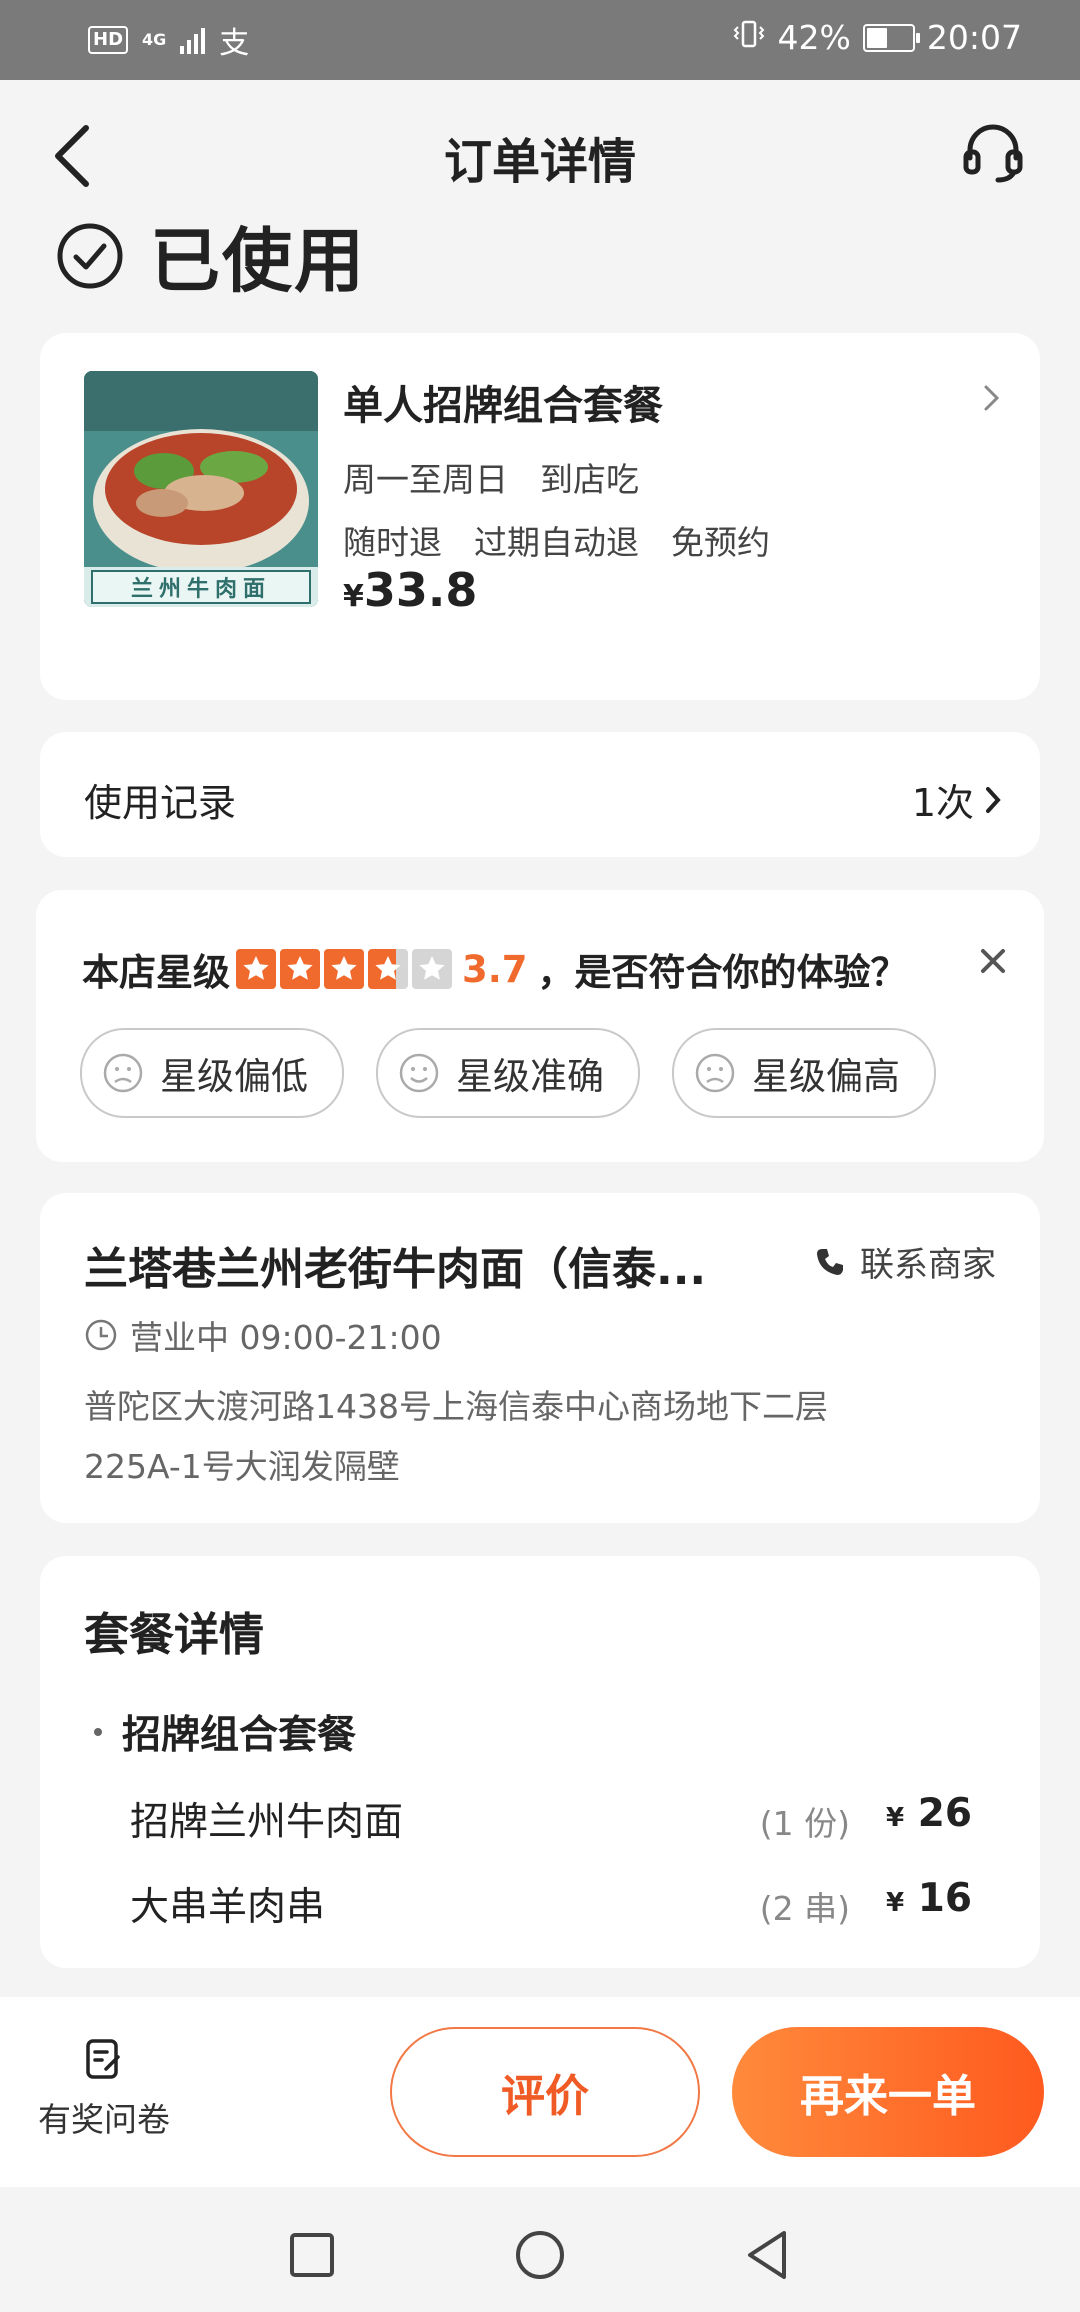 Image resolution: width=1080 pixels, height=2312 pixels. I want to click on product-tags-line1: 周一至周日 到店吃, so click(491, 477).